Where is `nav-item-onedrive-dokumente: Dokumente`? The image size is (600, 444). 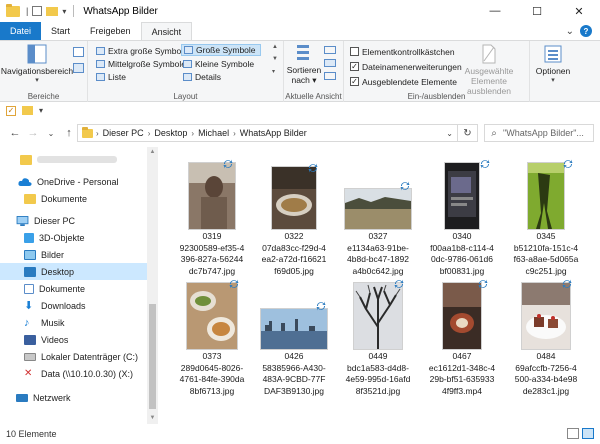 nav-item-onedrive-dokumente: Dokumente is located at coordinates (73, 198).